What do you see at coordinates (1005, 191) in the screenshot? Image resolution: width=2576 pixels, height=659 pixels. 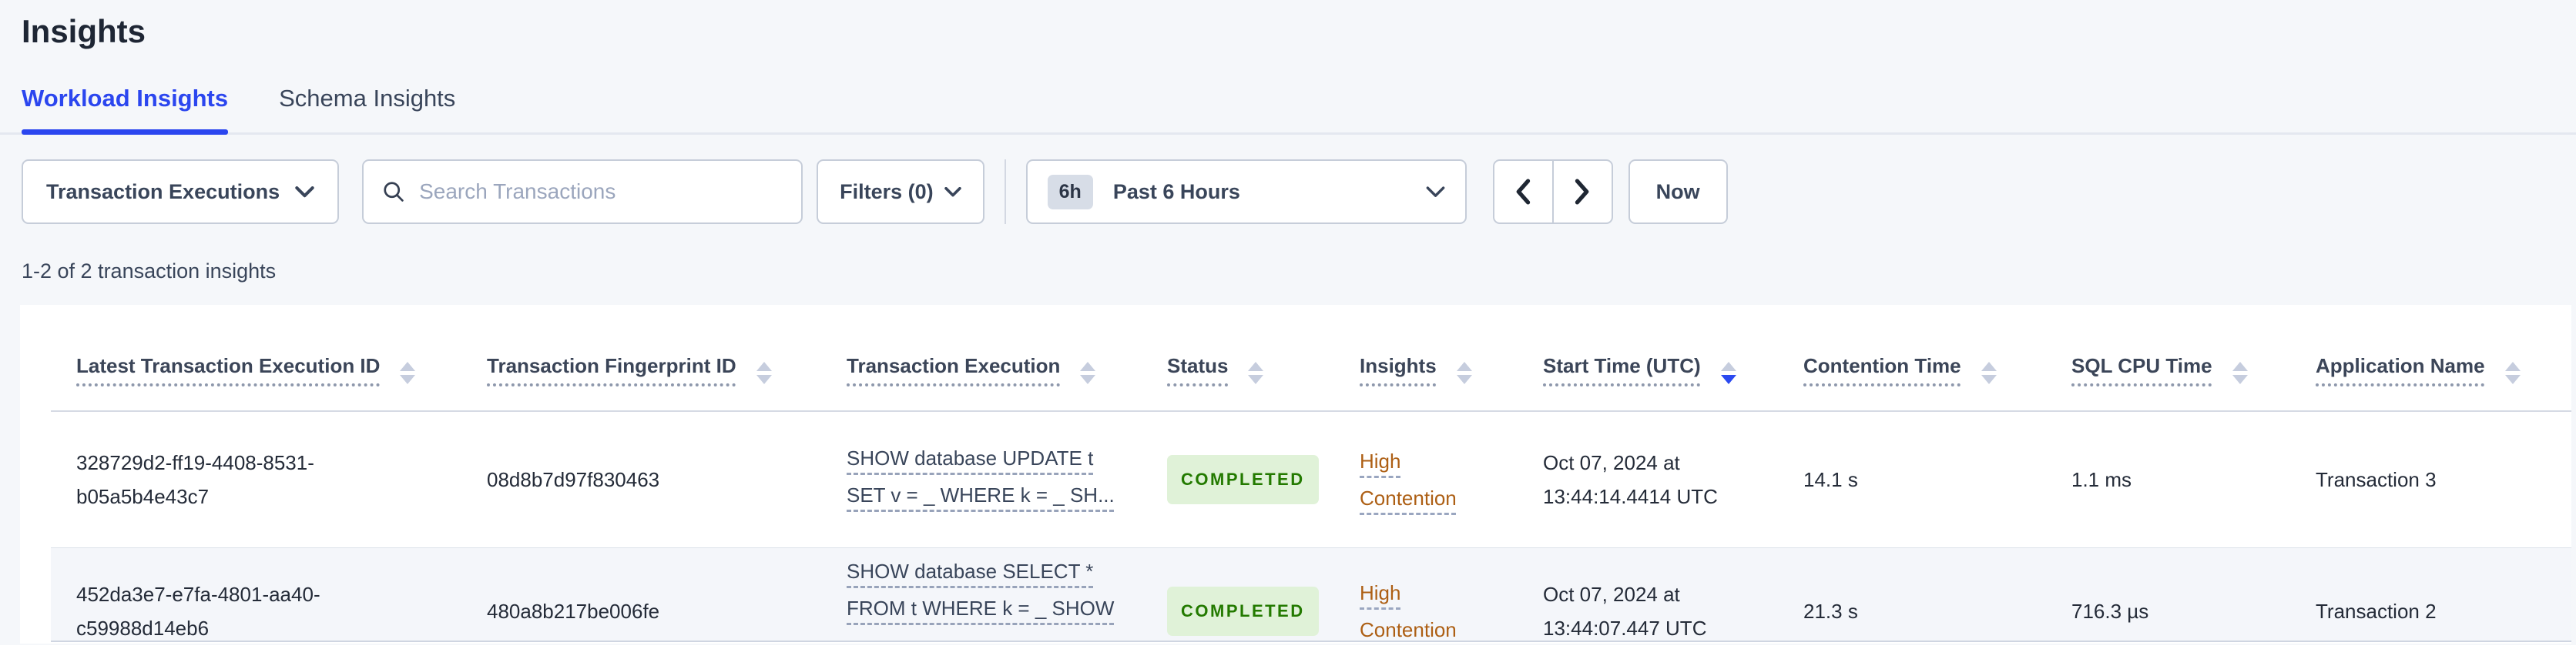 I see `toolbar-divider` at bounding box center [1005, 191].